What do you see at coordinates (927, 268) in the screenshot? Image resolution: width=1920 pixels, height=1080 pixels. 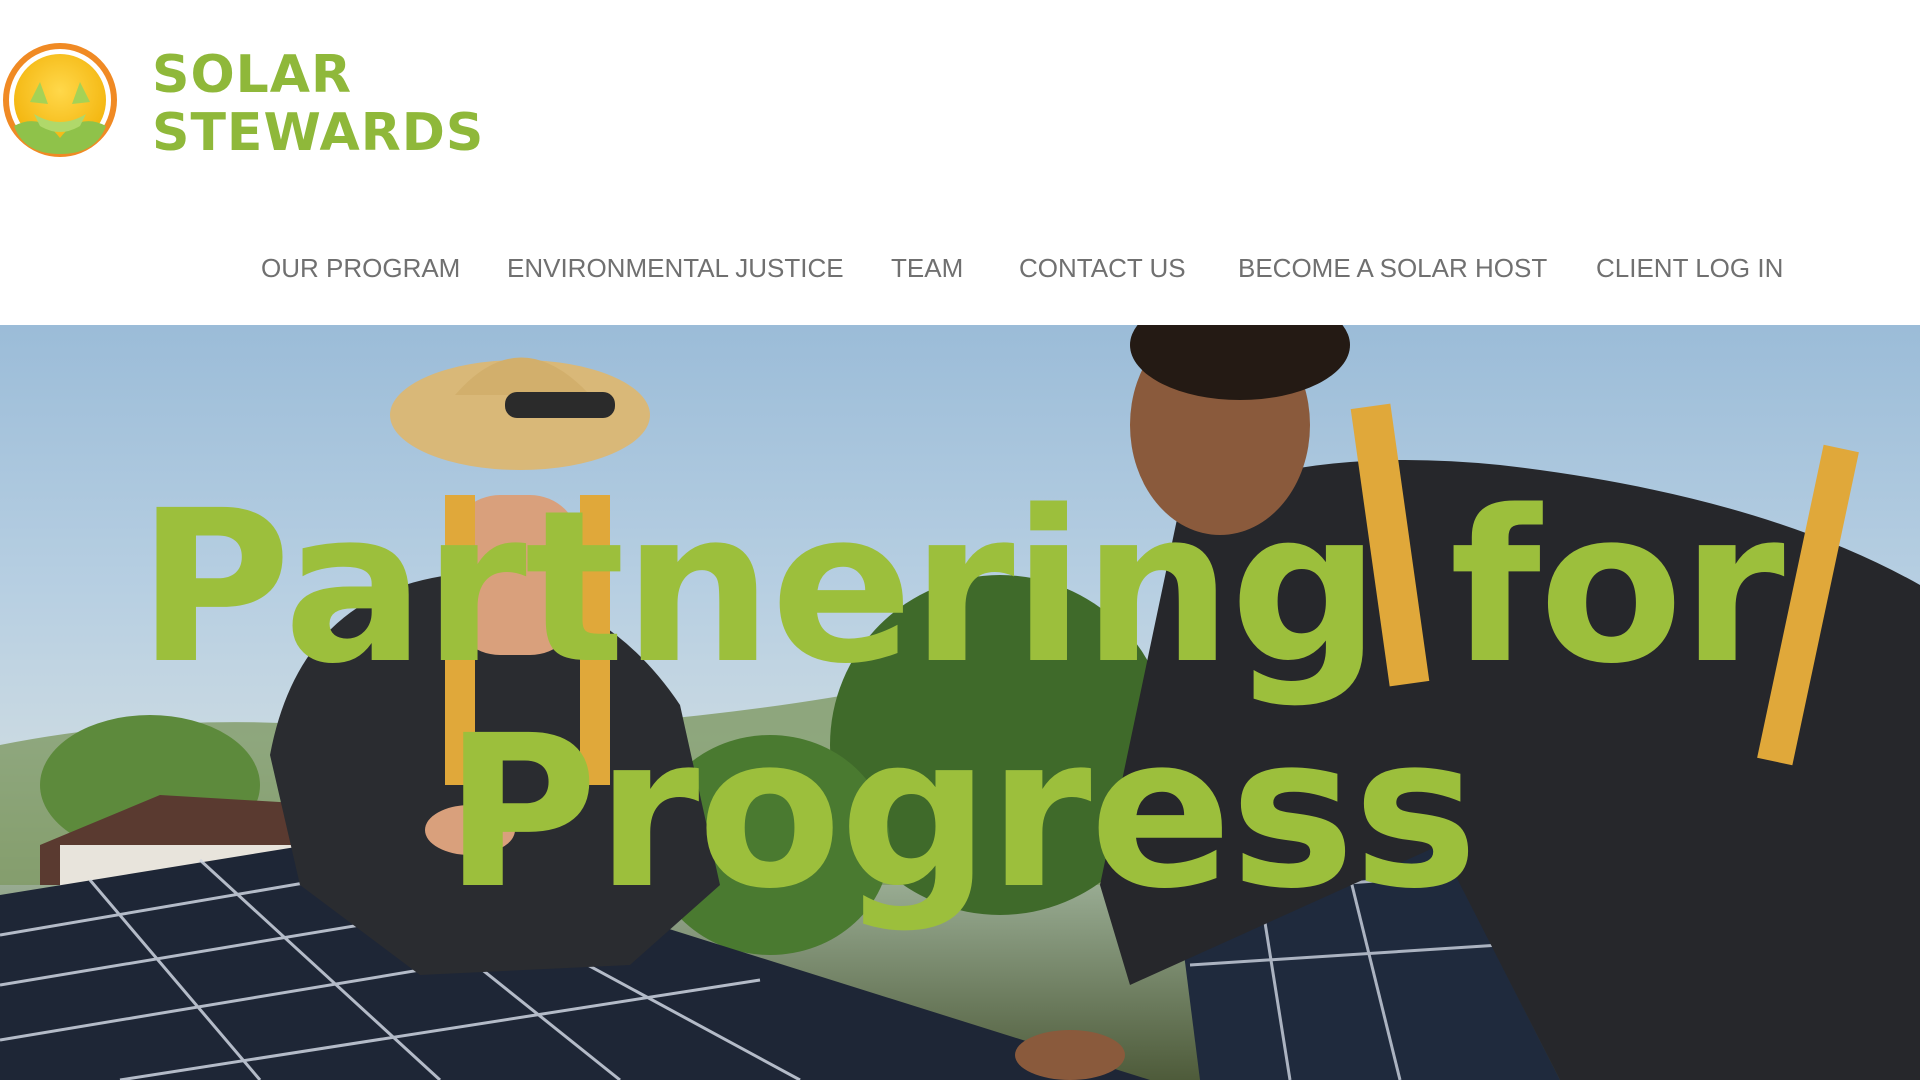 I see `nav-team: TEAM` at bounding box center [927, 268].